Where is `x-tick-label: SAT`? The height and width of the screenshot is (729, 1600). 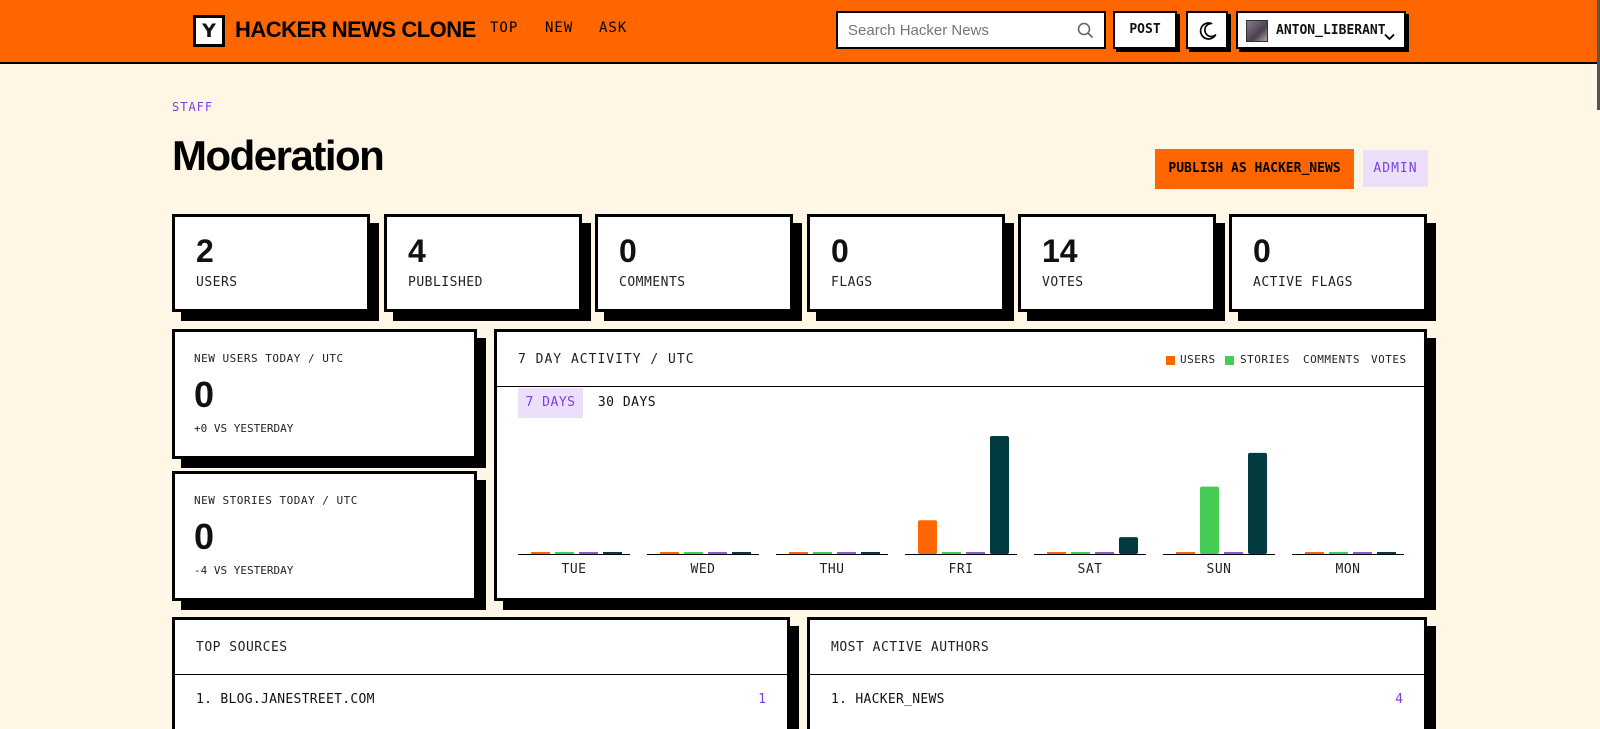 x-tick-label: SAT is located at coordinates (1090, 569).